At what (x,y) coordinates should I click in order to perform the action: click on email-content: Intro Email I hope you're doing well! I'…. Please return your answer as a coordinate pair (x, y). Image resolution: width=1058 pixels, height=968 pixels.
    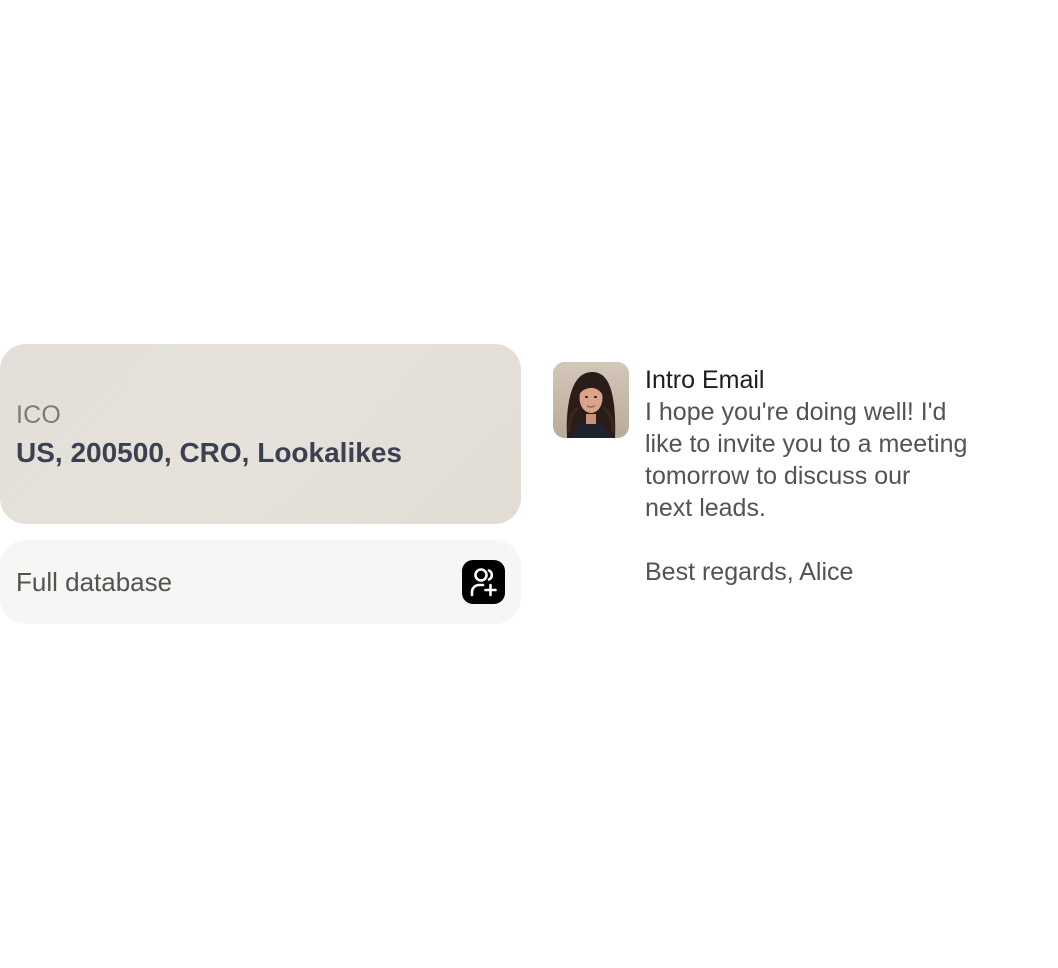
    Looking at the image, I should click on (835, 476).